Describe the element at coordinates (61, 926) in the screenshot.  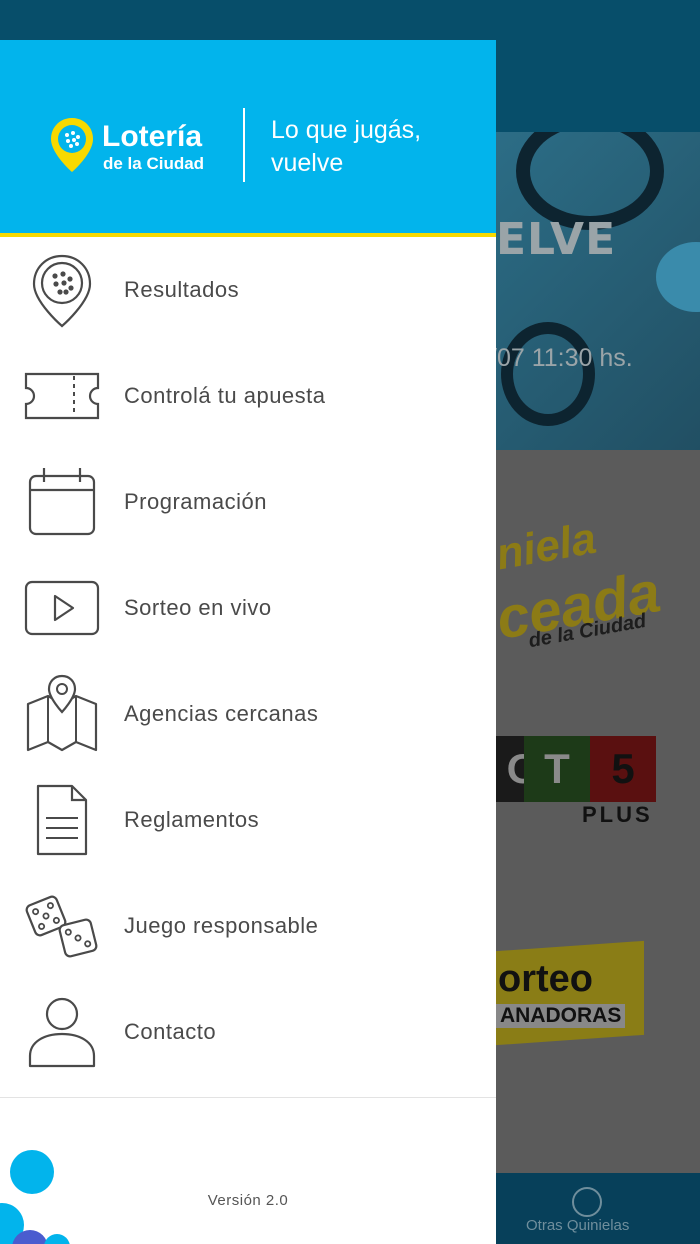
I see `dice-icon` at that location.